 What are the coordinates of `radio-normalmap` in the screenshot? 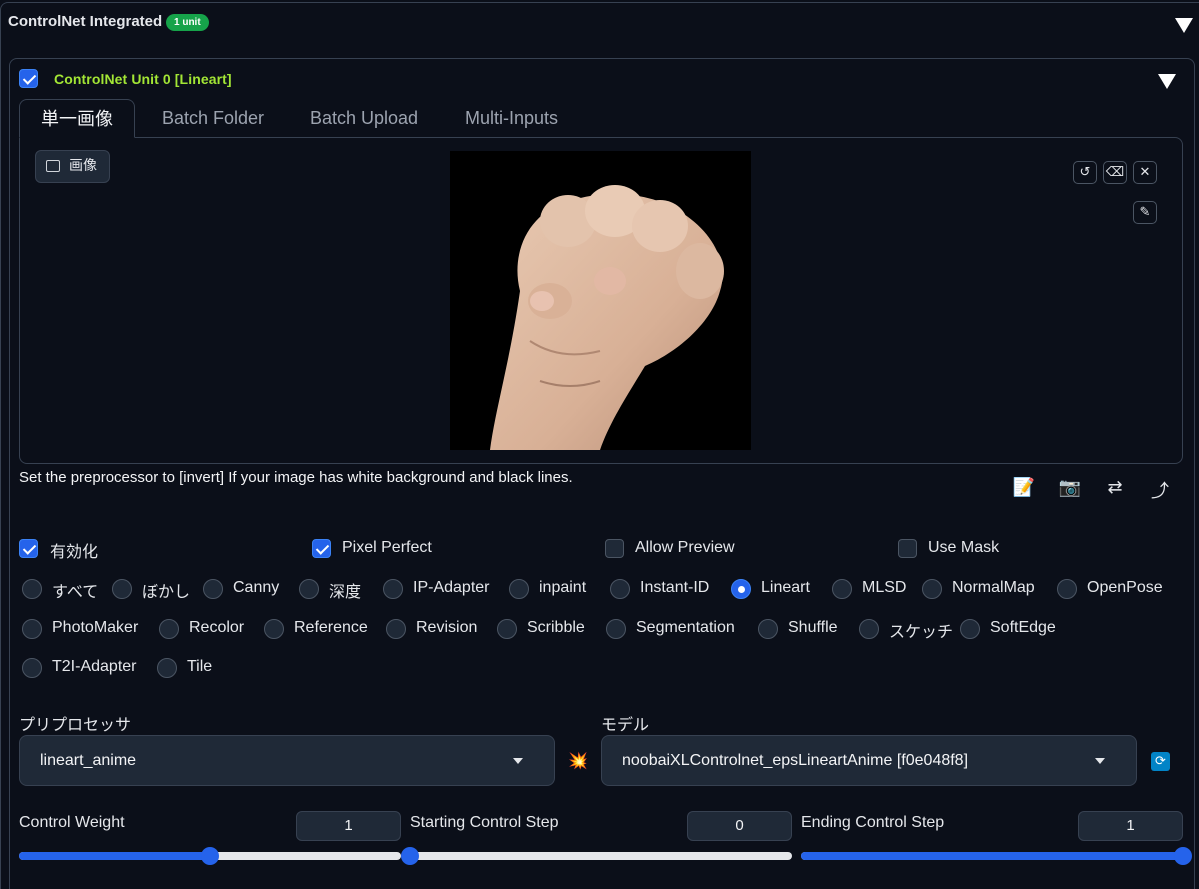 It's located at (932, 589).